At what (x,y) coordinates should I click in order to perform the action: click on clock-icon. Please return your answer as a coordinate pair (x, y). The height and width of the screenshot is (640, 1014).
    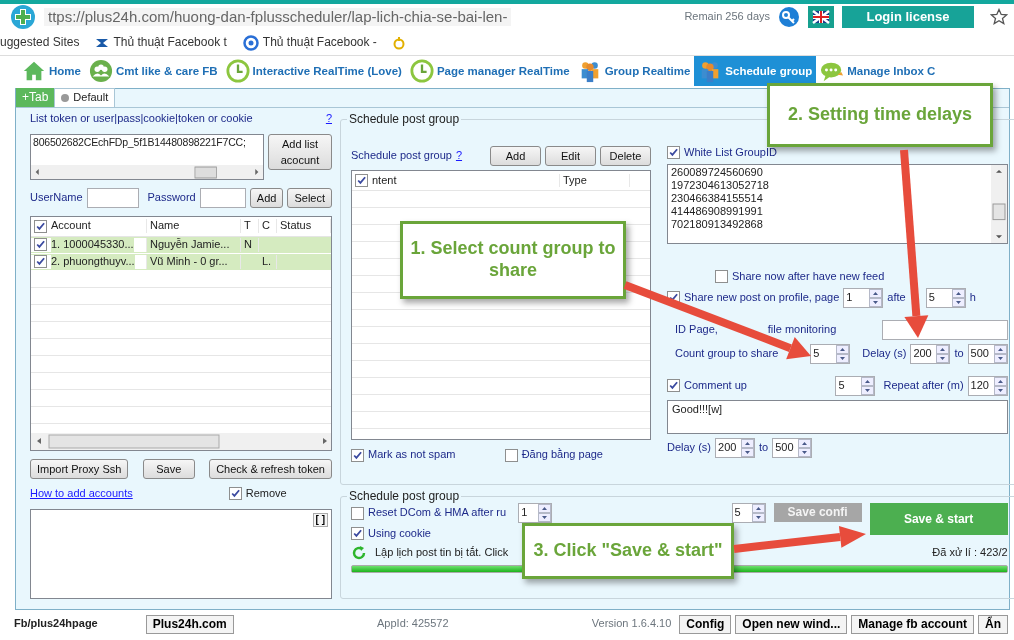
    Looking at the image, I should click on (421, 71).